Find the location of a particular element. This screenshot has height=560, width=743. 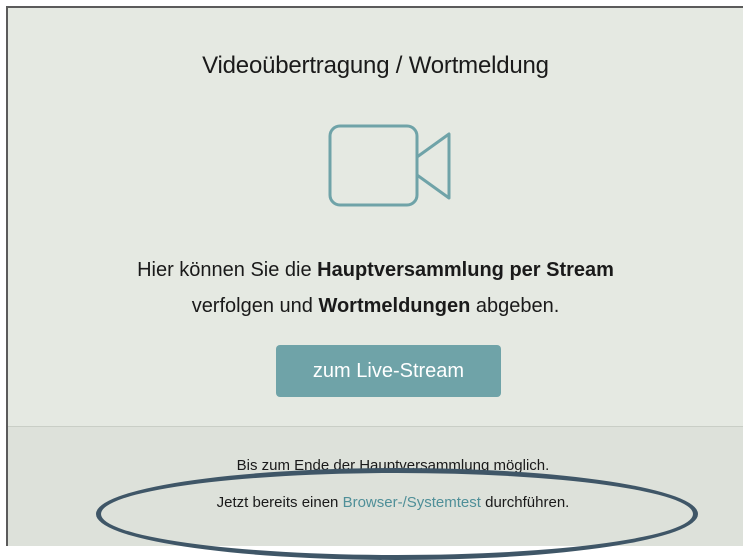

description-line-2: verfolgen und Wortmeldungen abgeben. is located at coordinates (375, 306).